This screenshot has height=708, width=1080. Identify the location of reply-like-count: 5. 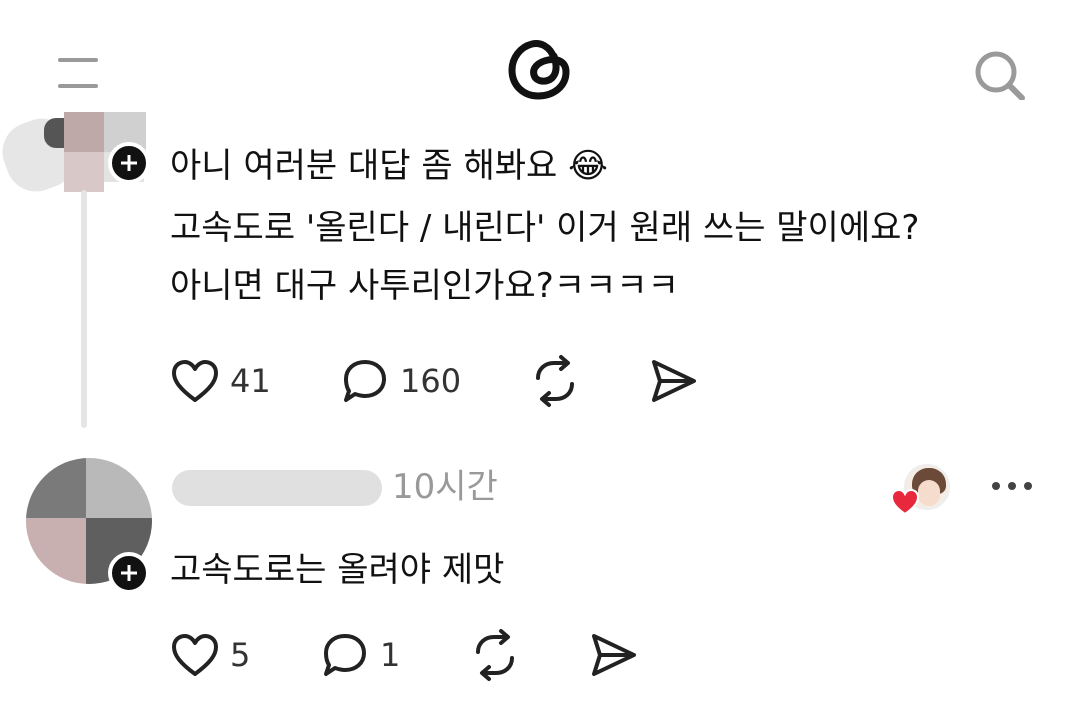
(240, 655).